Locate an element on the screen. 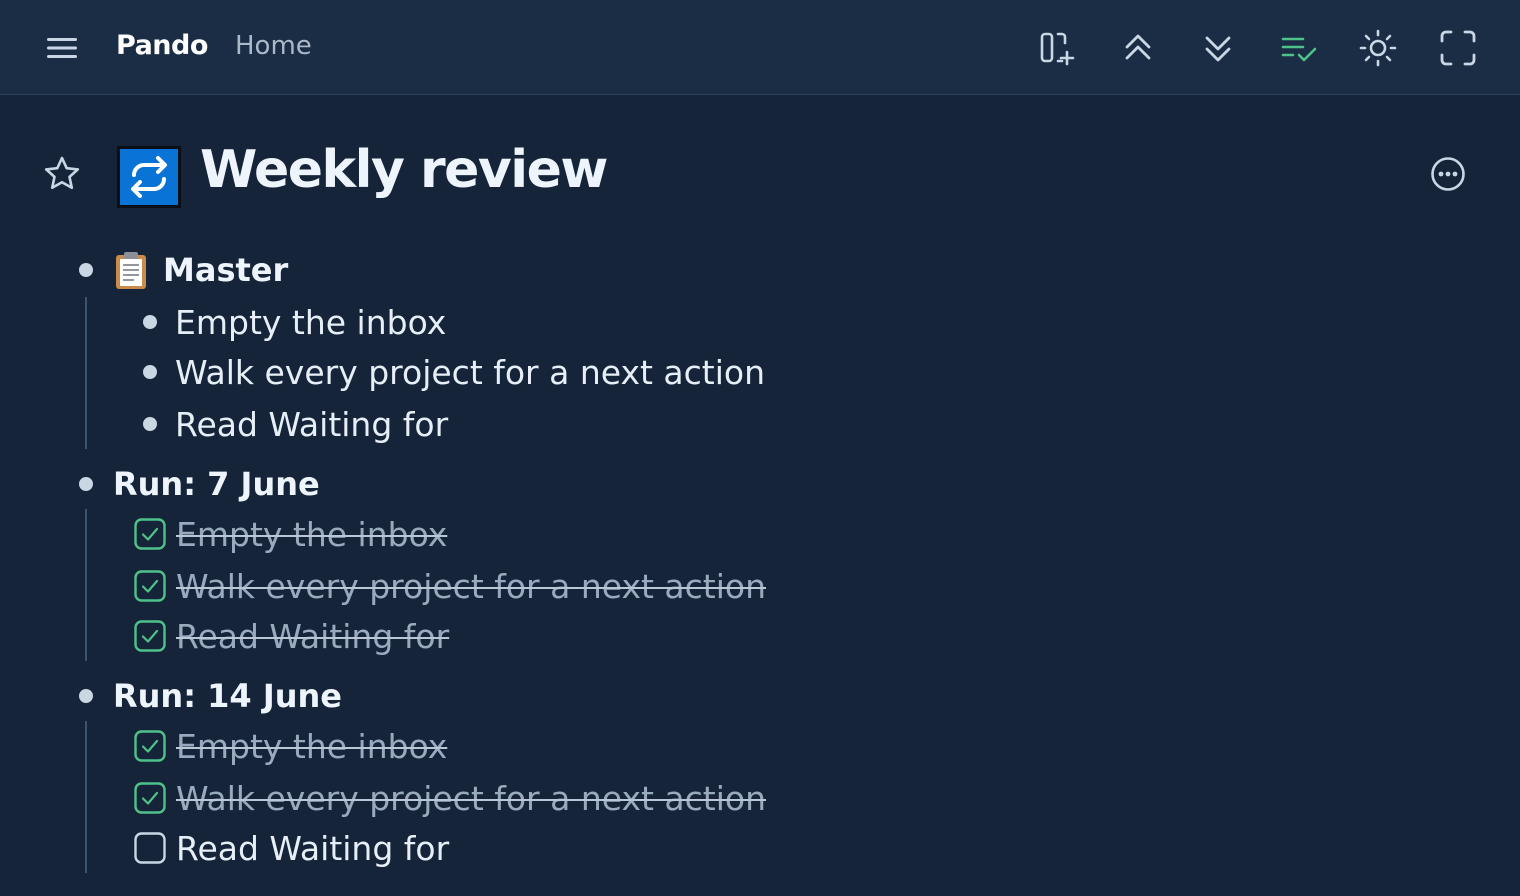  top-bar: Pando Home is located at coordinates (760, 47).